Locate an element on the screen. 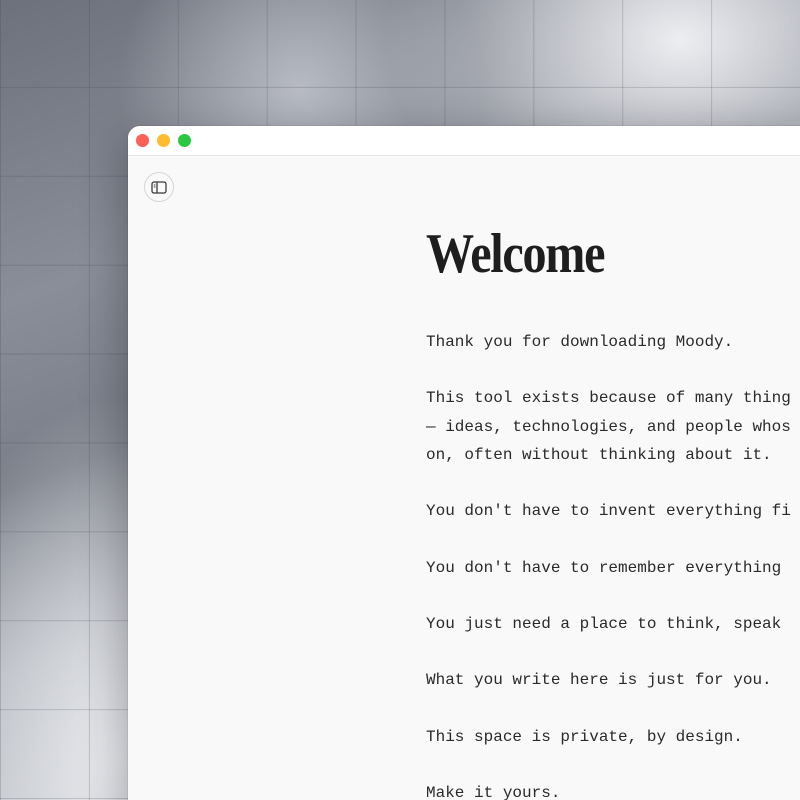 This screenshot has height=800, width=800. paragraph-line: You don't have to invent everything fi is located at coordinates (608, 511).